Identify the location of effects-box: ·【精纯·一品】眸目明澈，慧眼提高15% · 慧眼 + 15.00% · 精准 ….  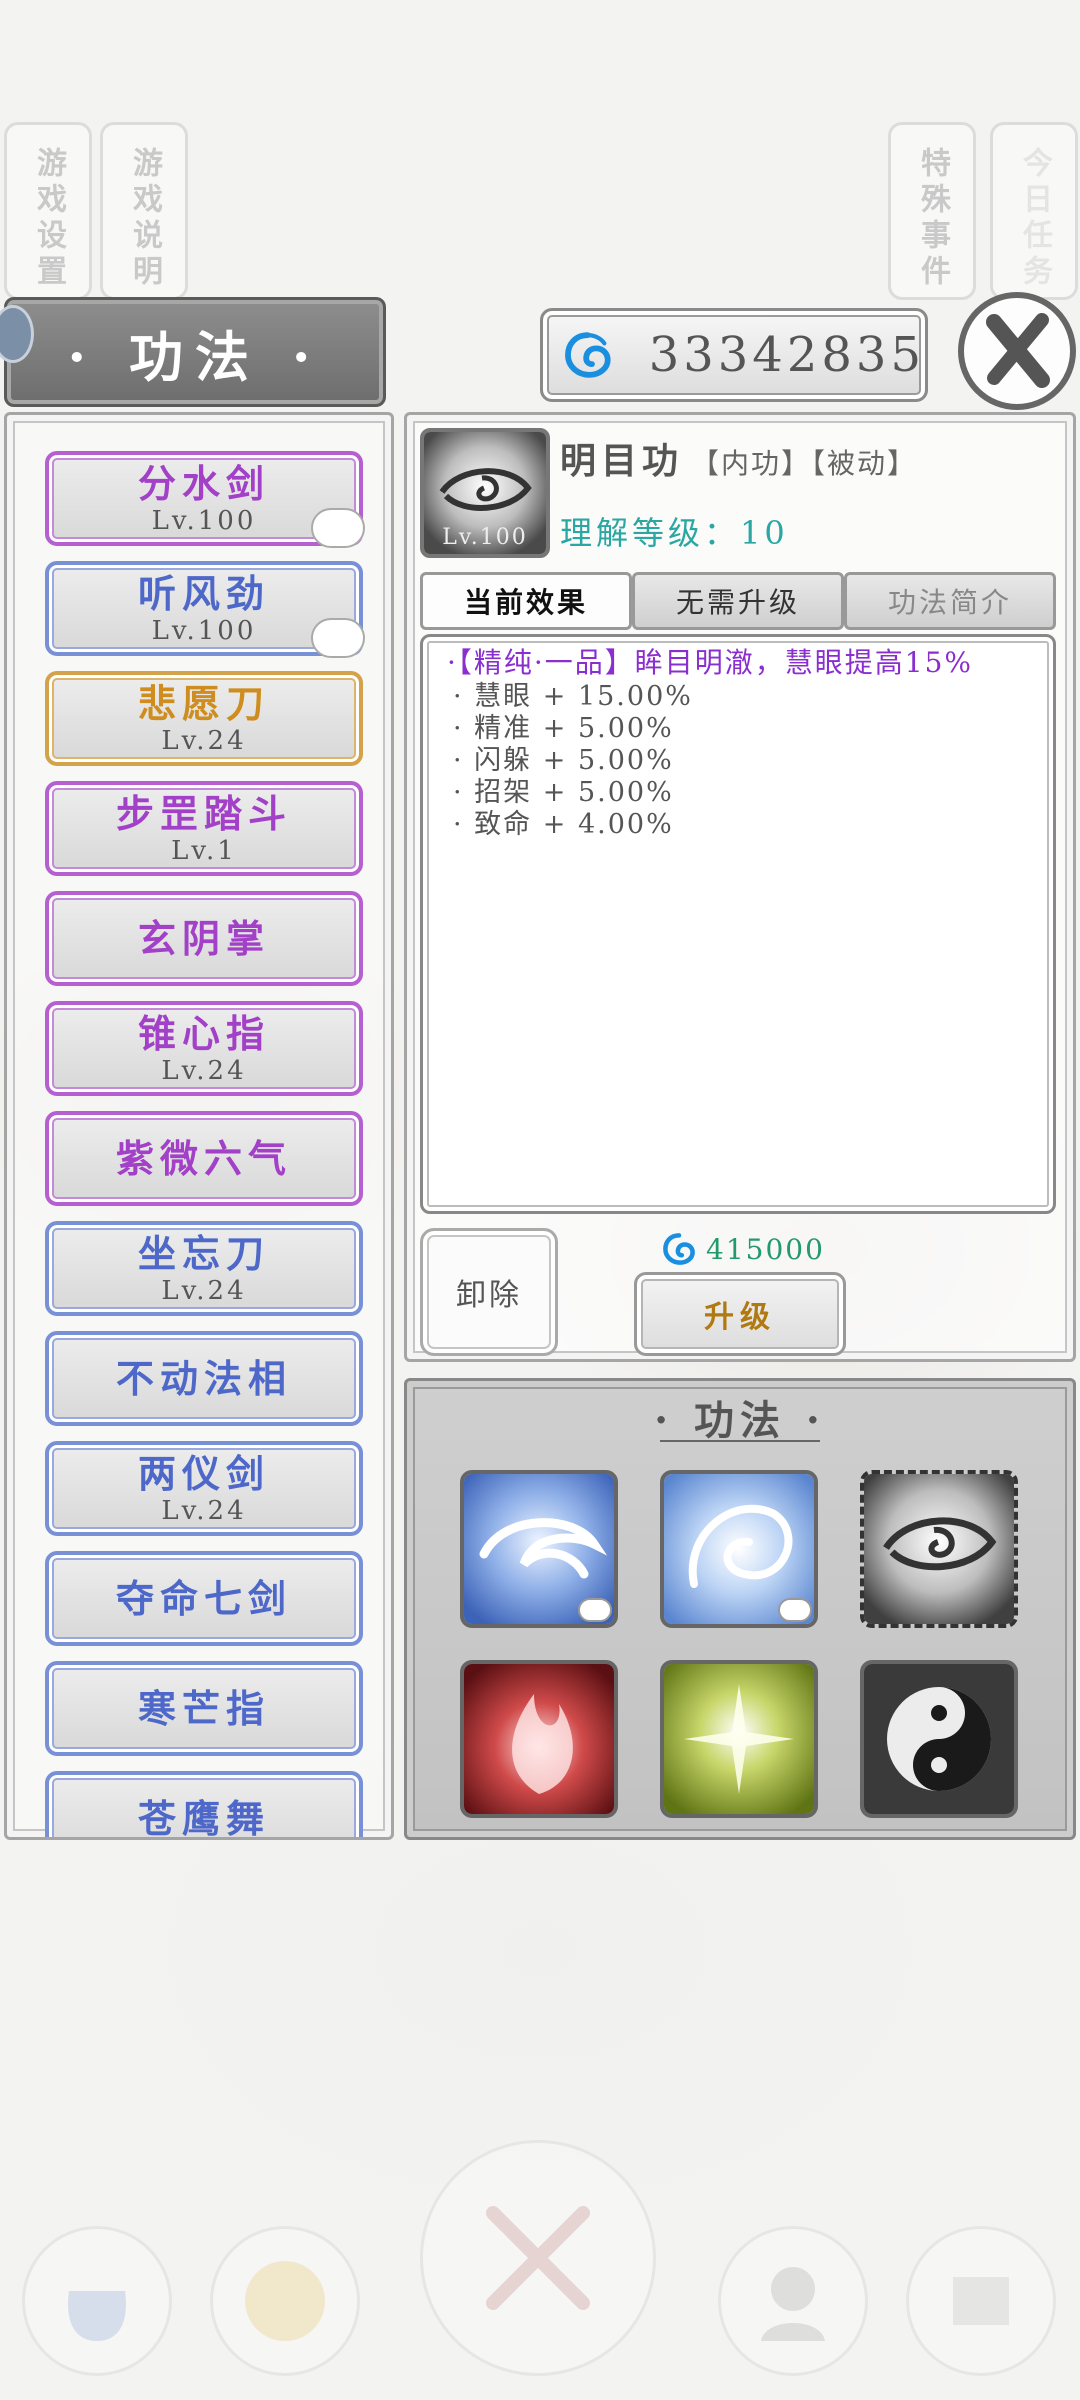
(738, 924).